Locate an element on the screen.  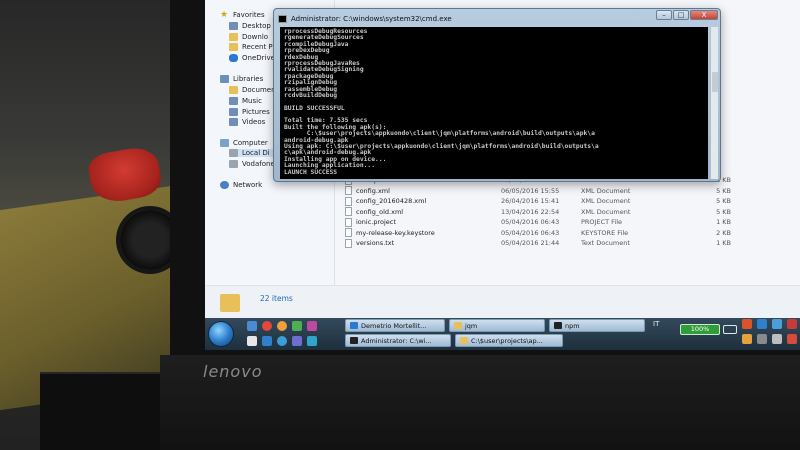
cmd-window-controls: – □ X is located at coordinates (687, 15).